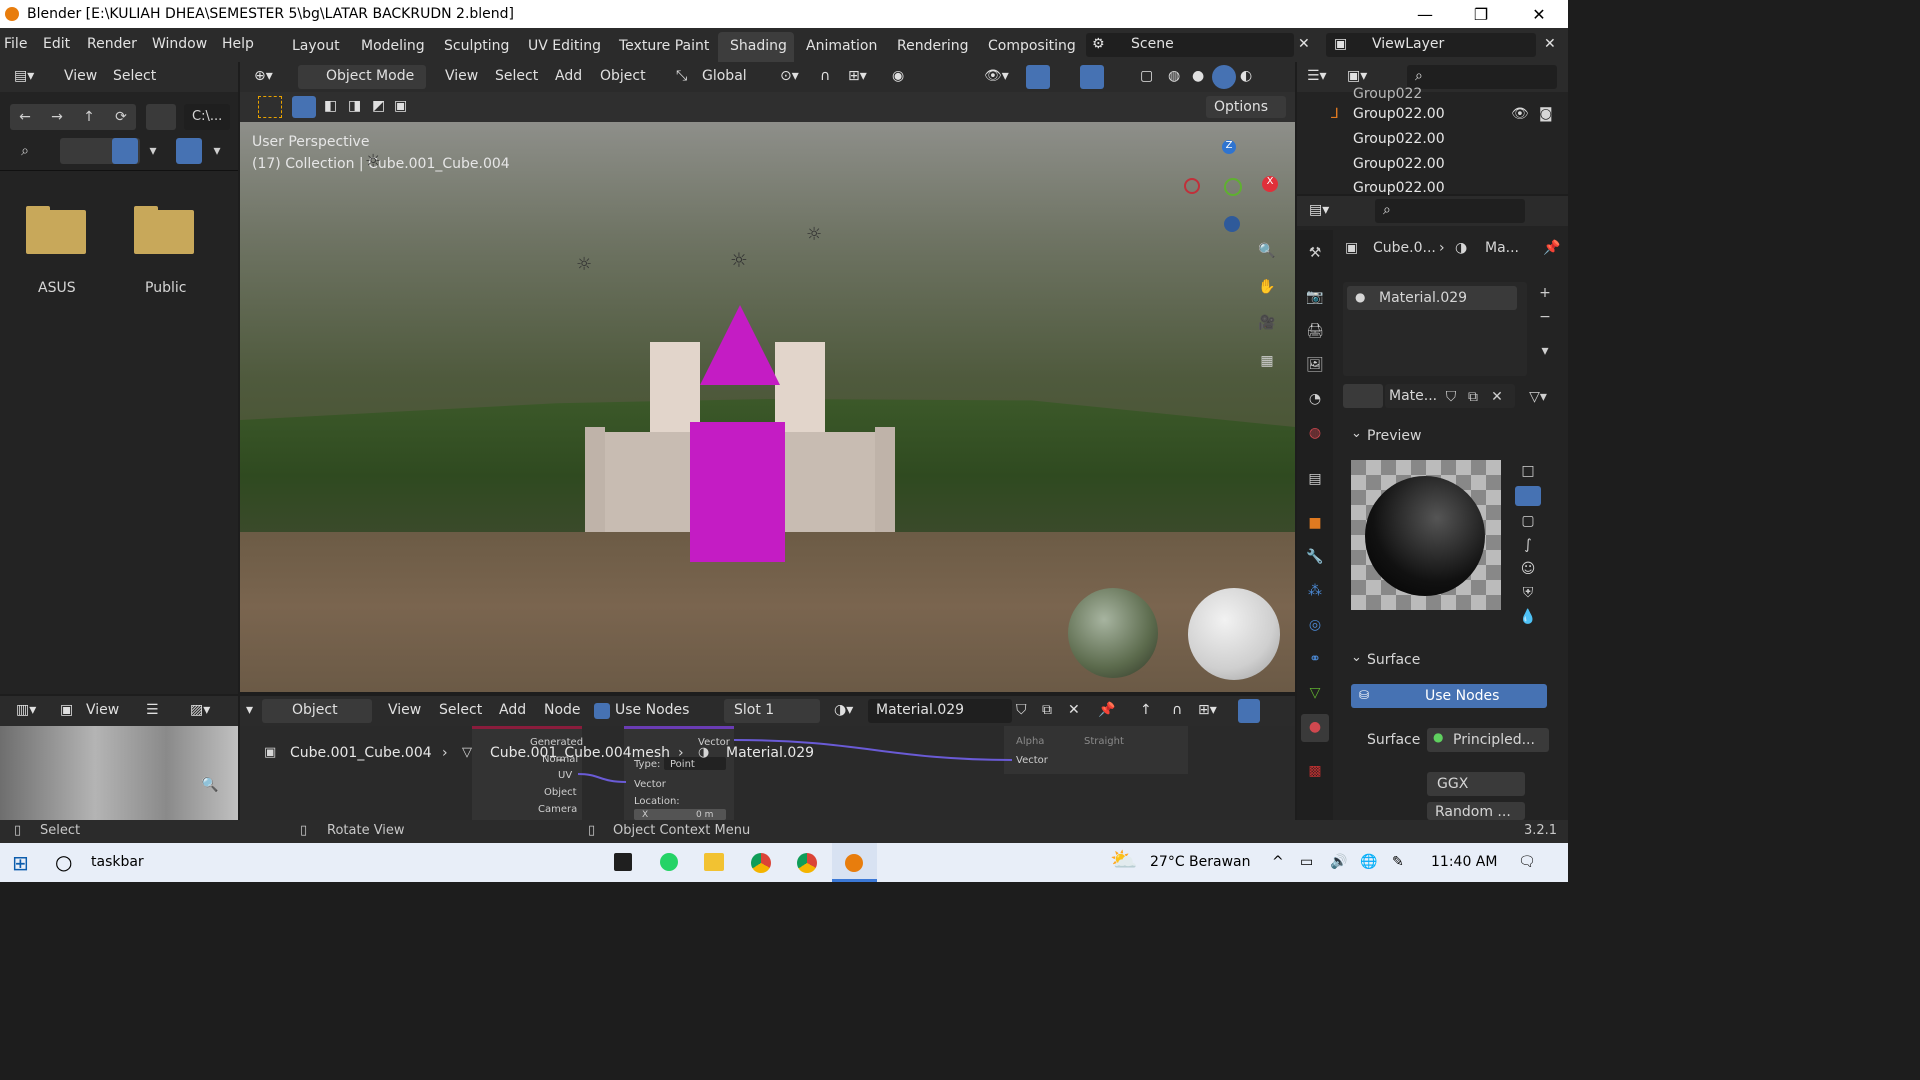 The image size is (1920, 1080). Describe the element at coordinates (669, 862) in the screenshot. I see `whatsapp-icon` at that location.